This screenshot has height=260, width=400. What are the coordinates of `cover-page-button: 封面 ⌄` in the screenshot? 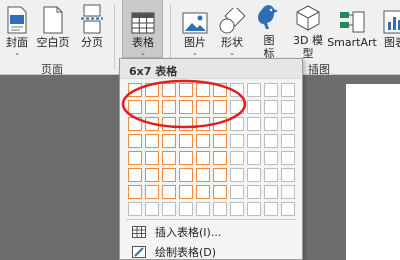 It's located at (17, 30).